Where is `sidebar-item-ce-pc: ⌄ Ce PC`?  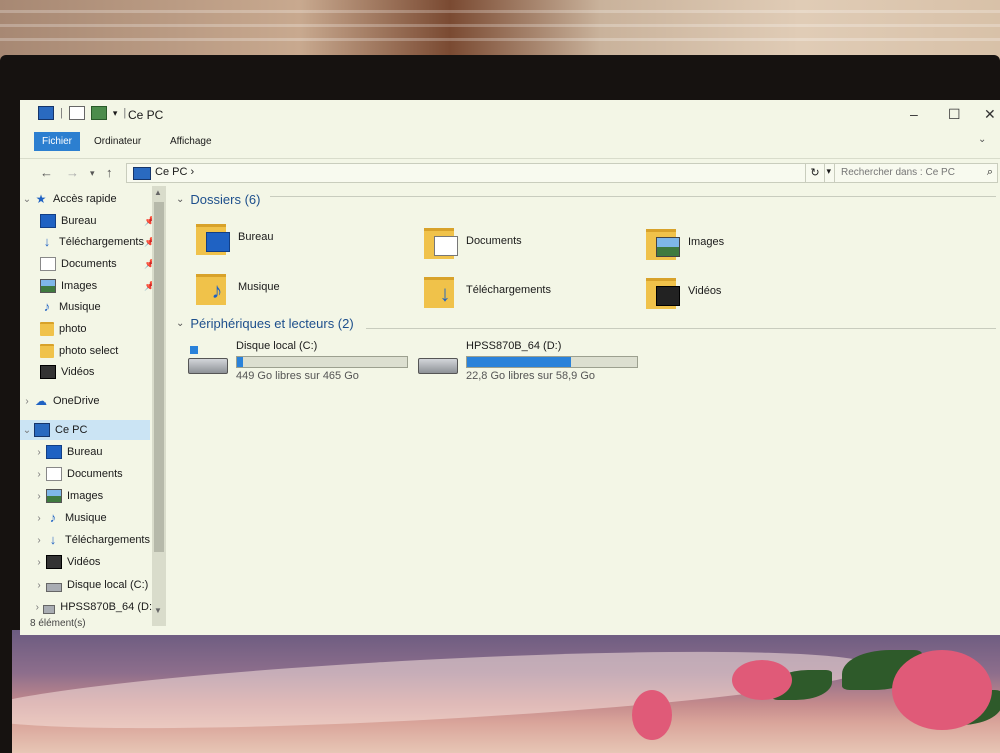
sidebar-item-ce-pc: ⌄ Ce PC is located at coordinates (85, 430).